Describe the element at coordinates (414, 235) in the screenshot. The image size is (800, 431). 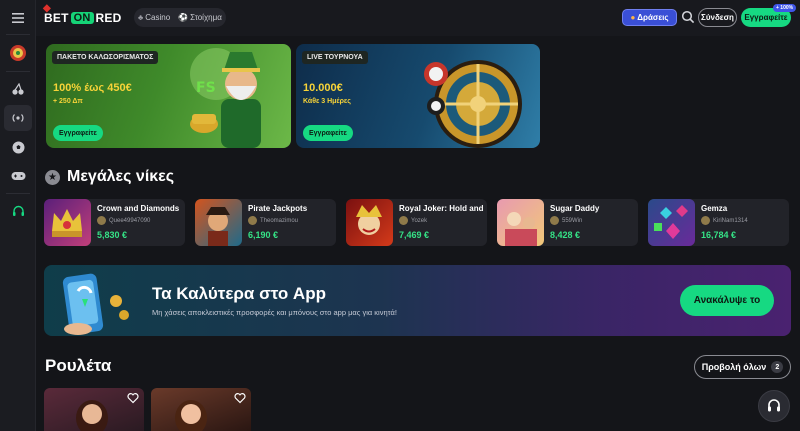
I see `win-amount: 7,469 €` at that location.